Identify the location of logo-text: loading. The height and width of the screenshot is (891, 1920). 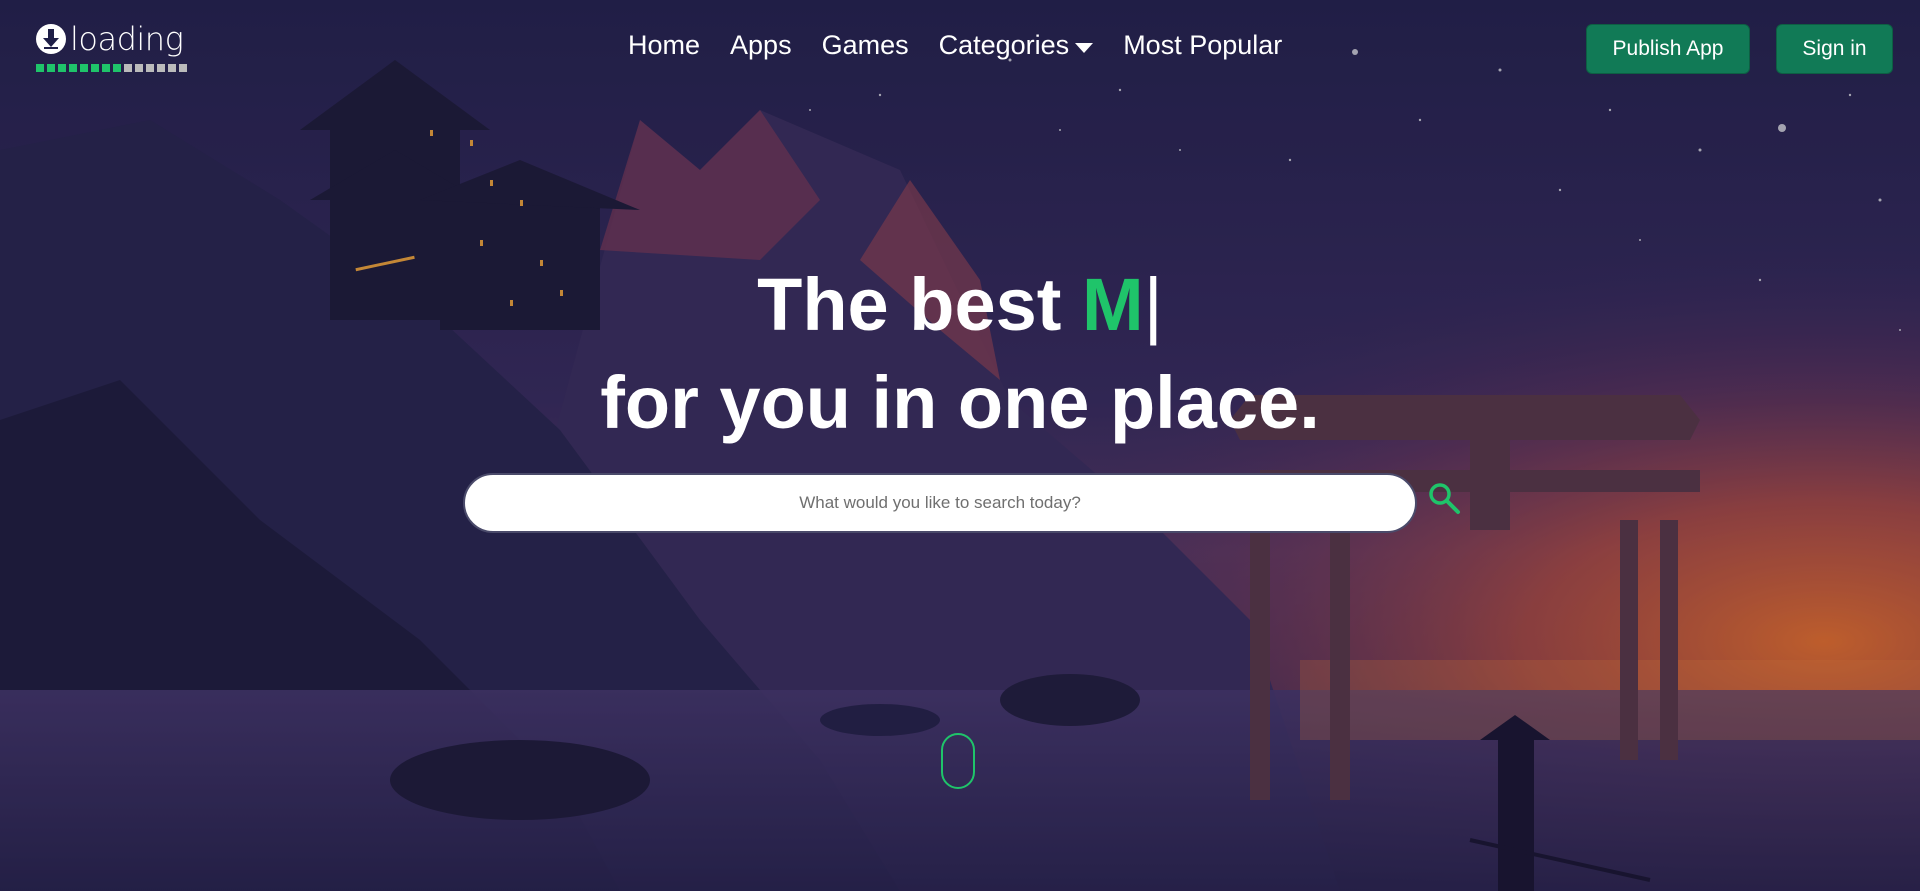
(127, 39).